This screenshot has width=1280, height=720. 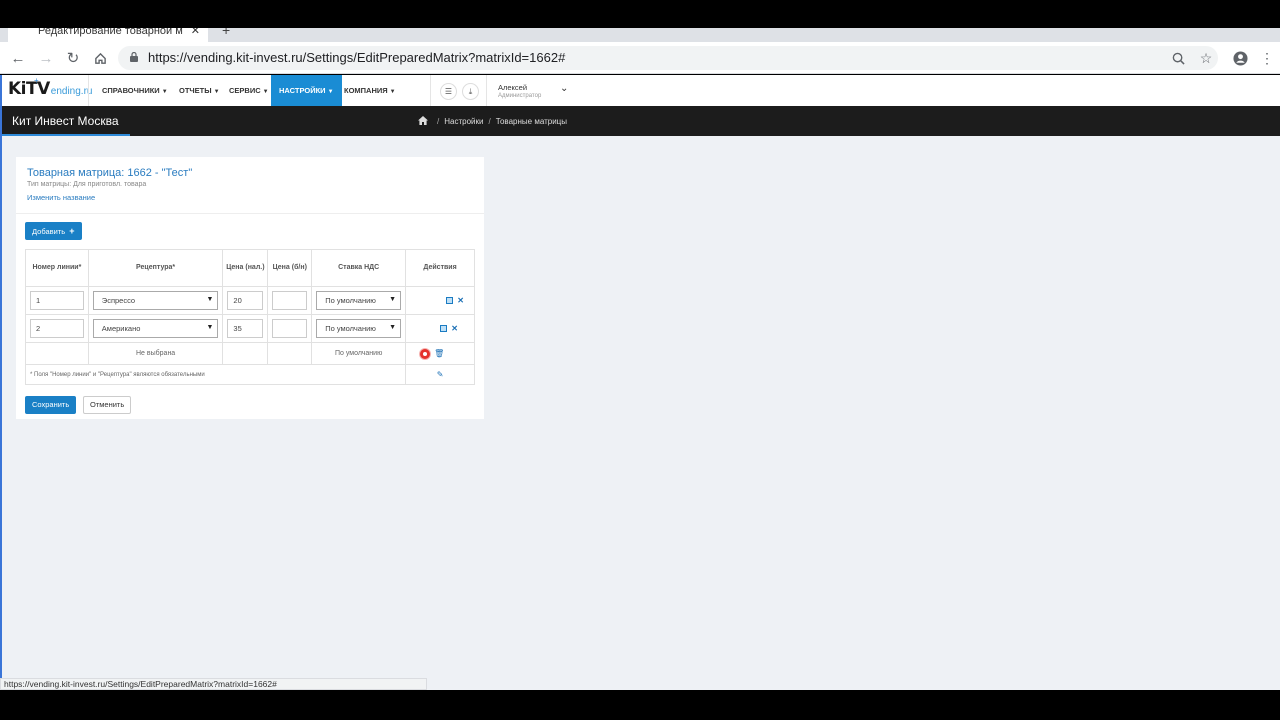 I want to click on breadcrumb: / Настройки / Товарные матрицы, so click(x=492, y=121).